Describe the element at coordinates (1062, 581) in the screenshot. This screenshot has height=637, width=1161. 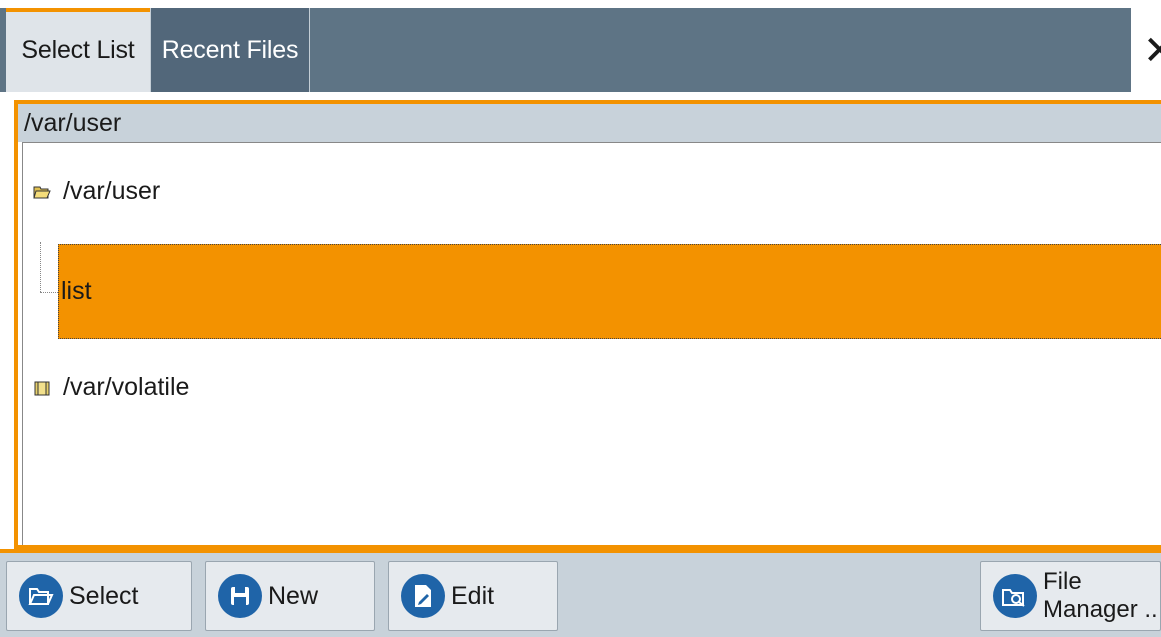
I see `file-manager-label-line1: File` at that location.